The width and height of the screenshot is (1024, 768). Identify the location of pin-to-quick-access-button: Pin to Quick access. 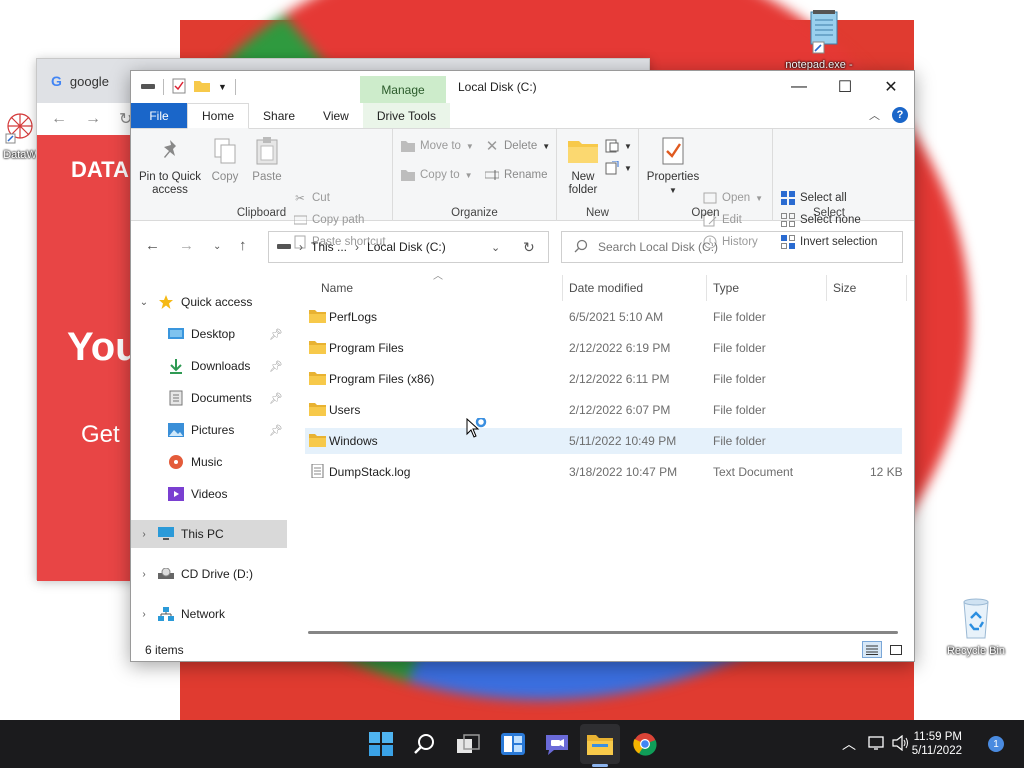
(170, 166).